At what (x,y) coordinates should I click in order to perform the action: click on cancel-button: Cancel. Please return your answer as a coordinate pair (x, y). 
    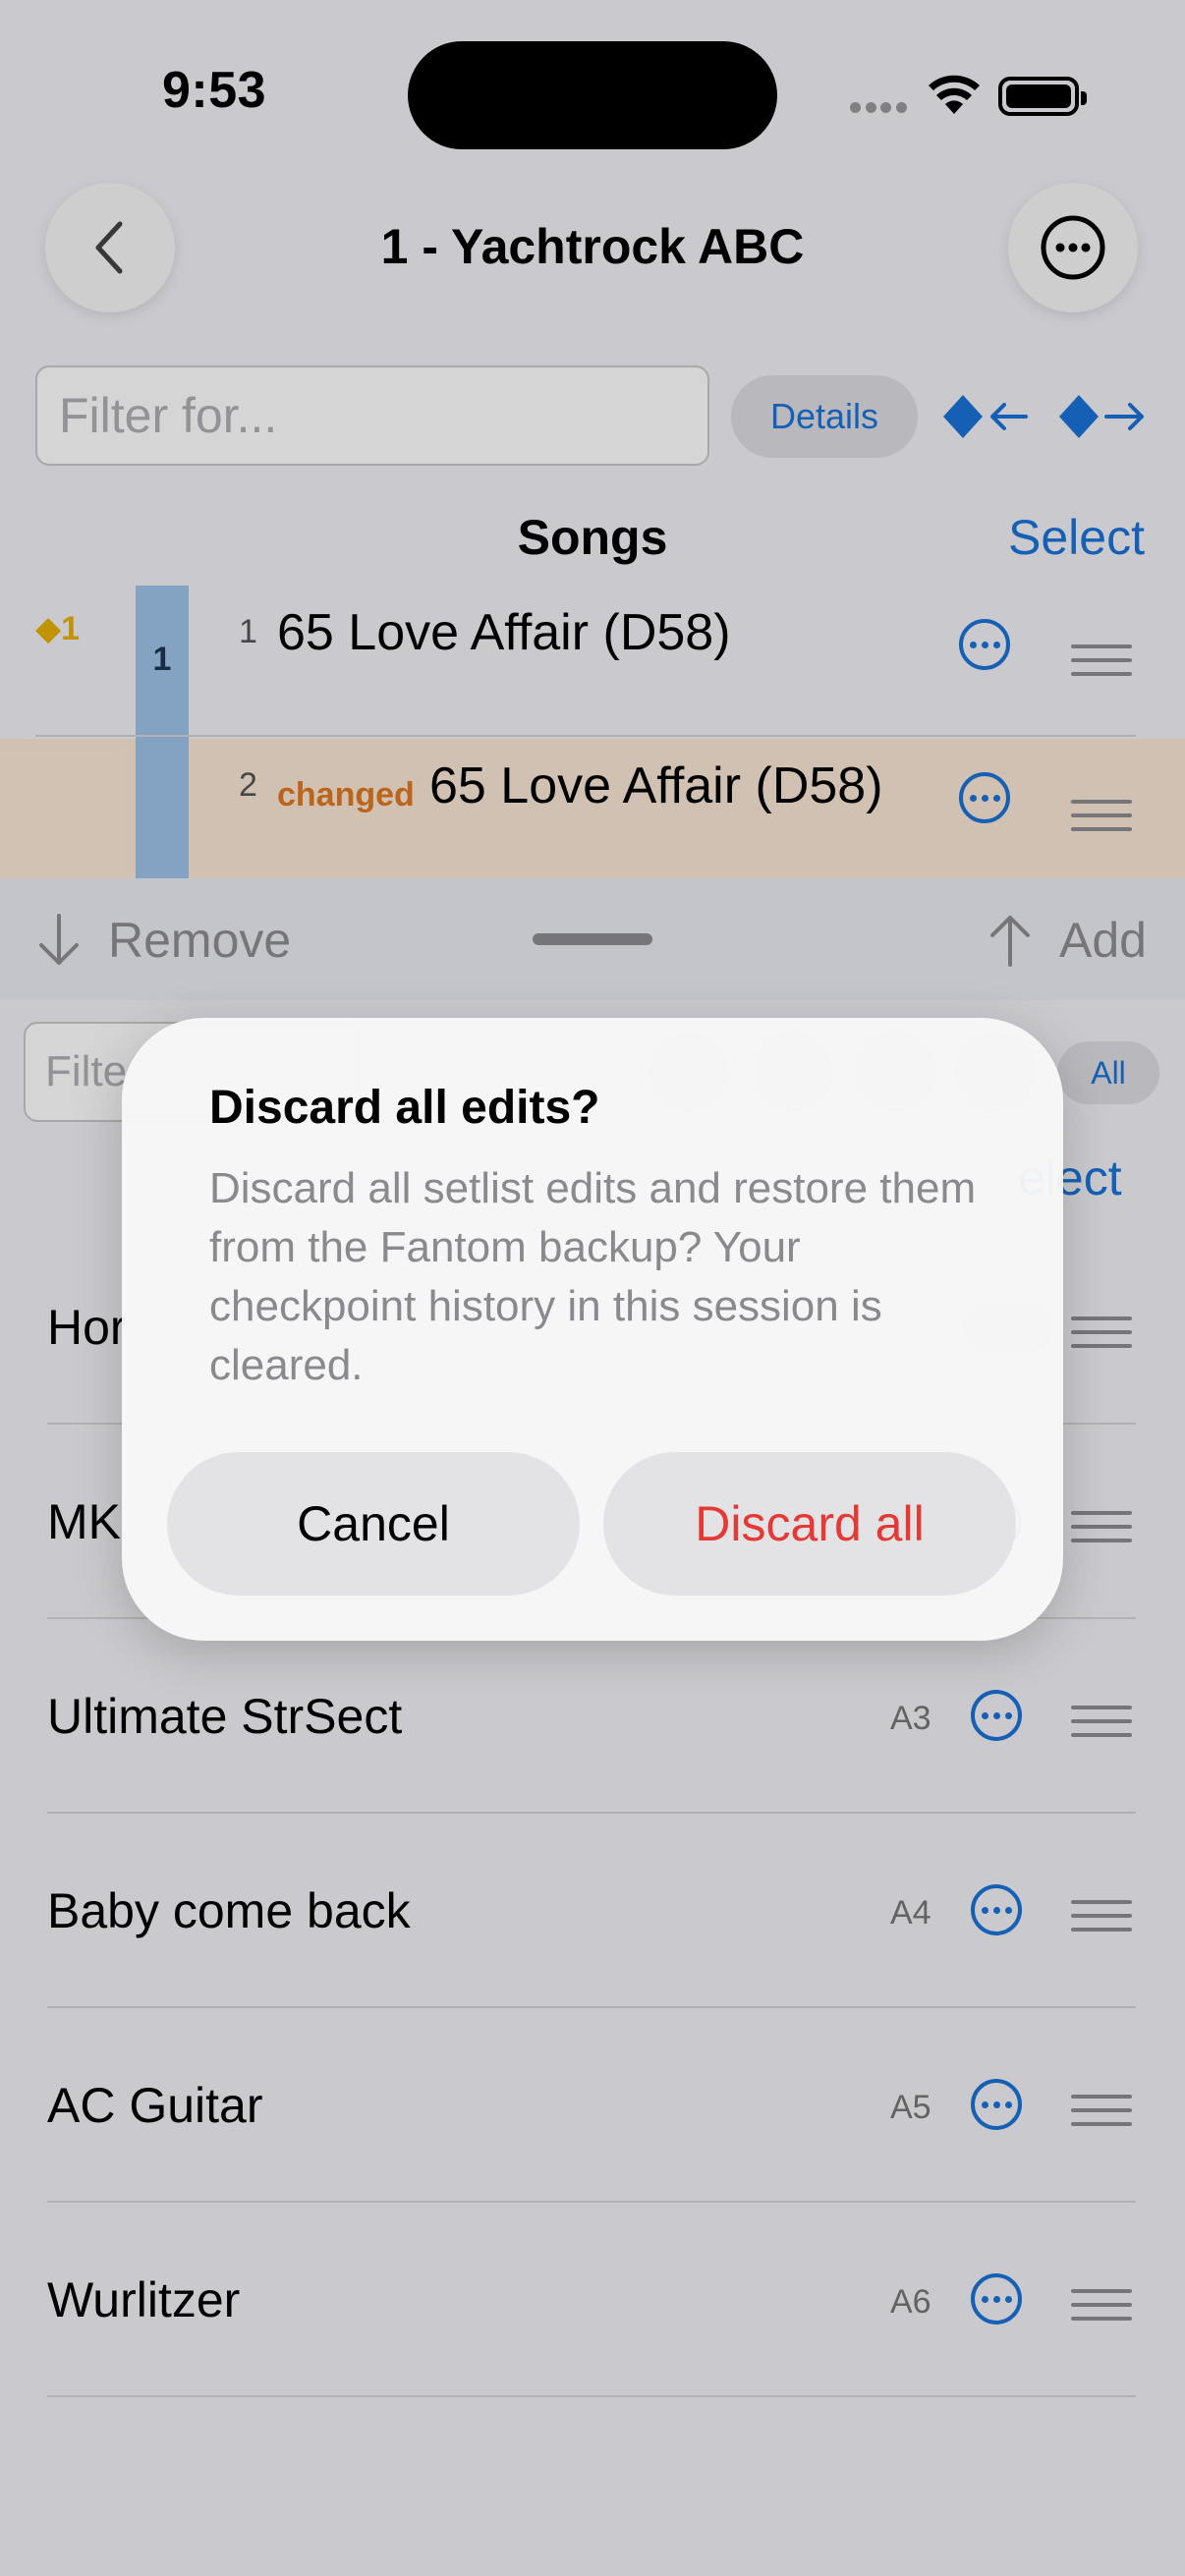
    Looking at the image, I should click on (374, 1524).